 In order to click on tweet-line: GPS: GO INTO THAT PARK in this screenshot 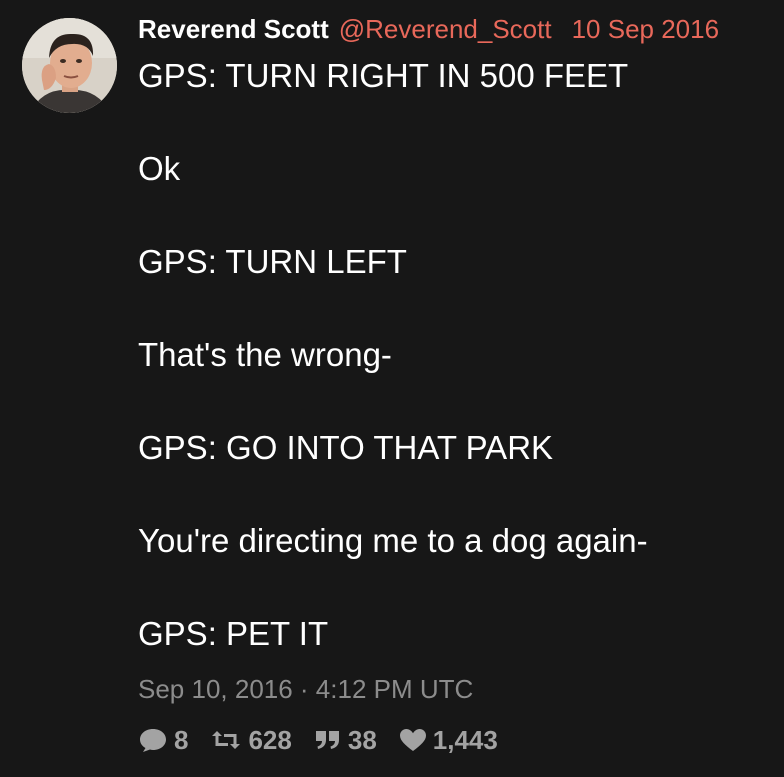, I will do `click(346, 447)`.